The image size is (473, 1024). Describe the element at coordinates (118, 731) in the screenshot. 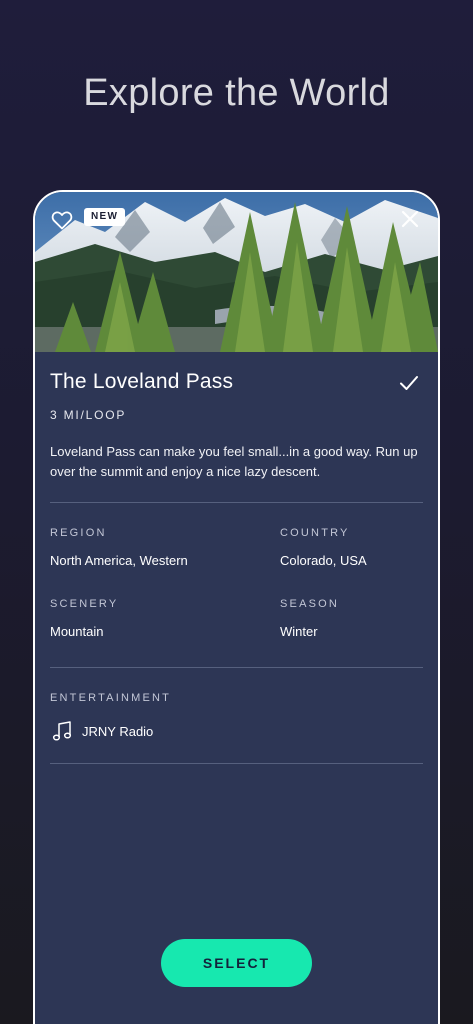

I see `entertainment-value: JRNY Radio` at that location.